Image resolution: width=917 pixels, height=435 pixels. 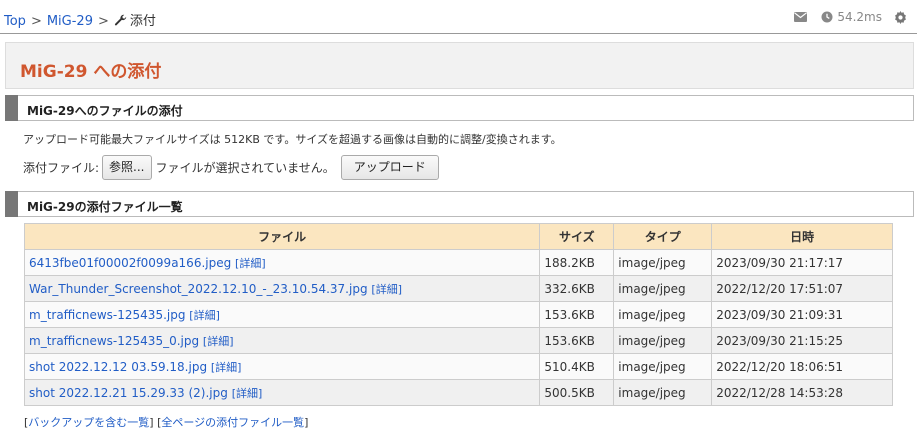 What do you see at coordinates (282, 236) in the screenshot?
I see `column-header-file: ファイル` at bounding box center [282, 236].